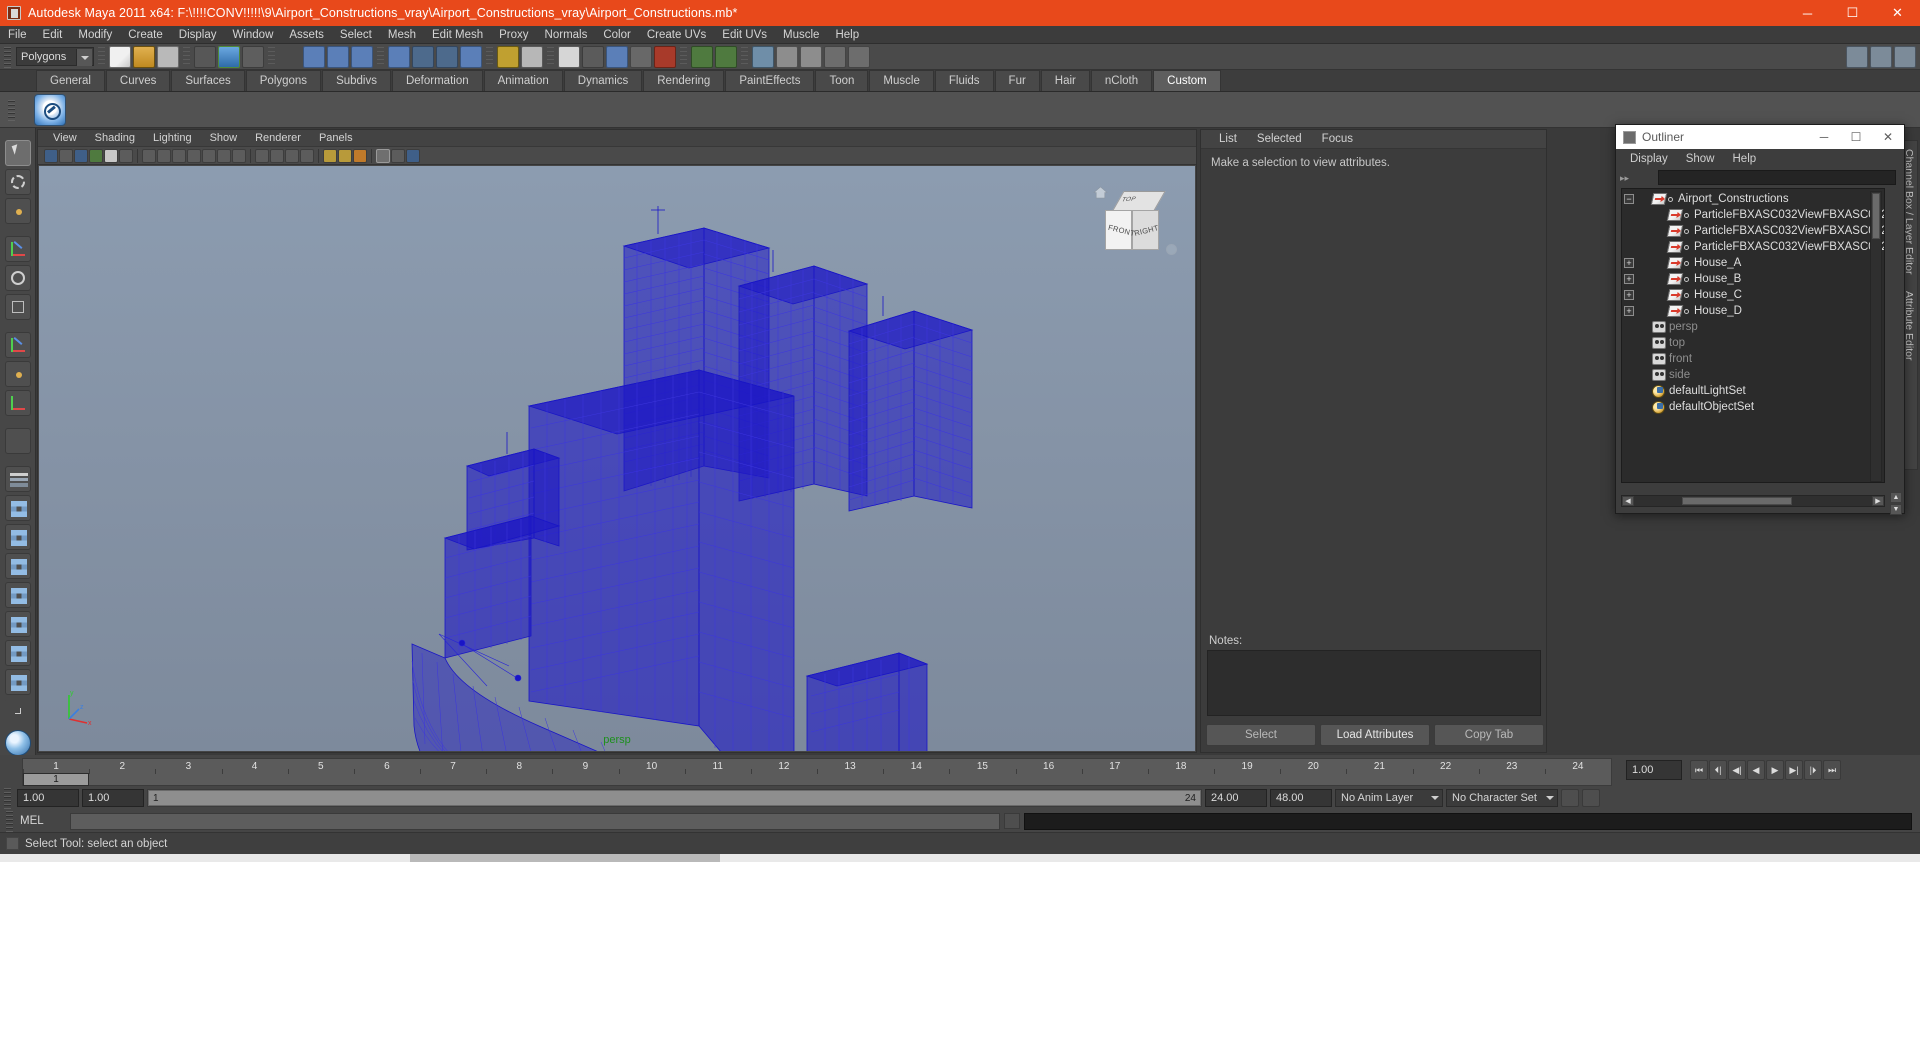 This screenshot has height=1049, width=1920. Describe the element at coordinates (1228, 139) in the screenshot. I see `channel-box-menu-list: List` at that location.